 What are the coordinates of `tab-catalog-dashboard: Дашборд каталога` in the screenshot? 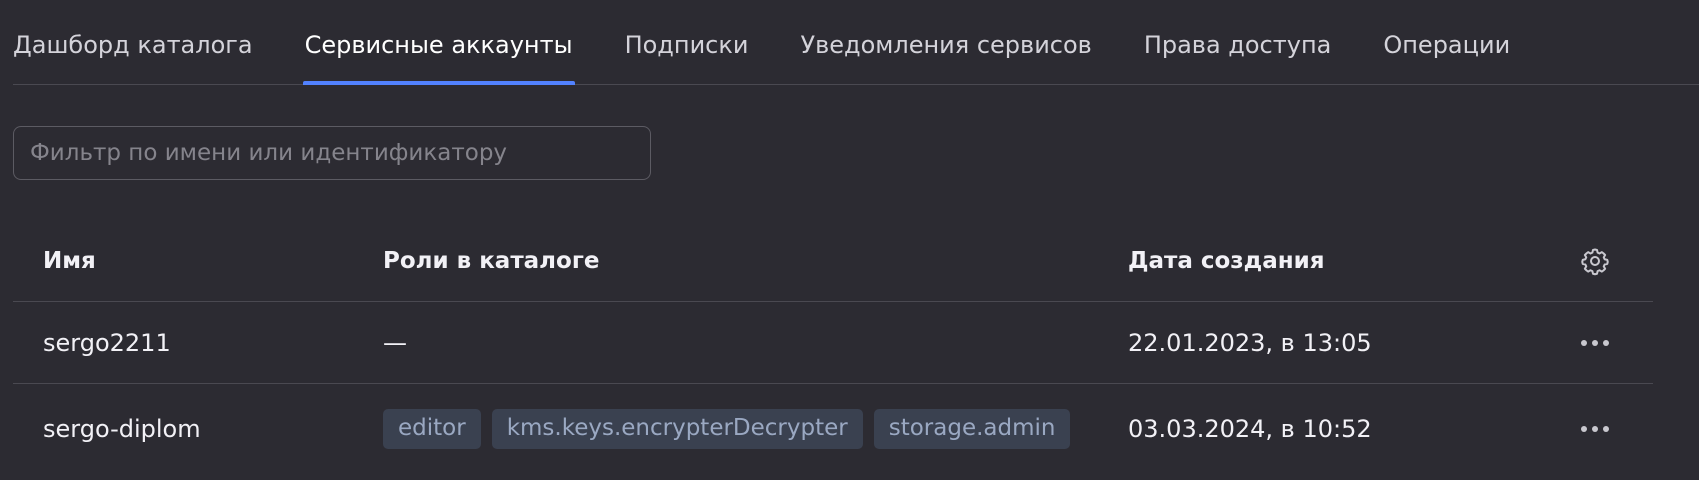 It's located at (133, 42).